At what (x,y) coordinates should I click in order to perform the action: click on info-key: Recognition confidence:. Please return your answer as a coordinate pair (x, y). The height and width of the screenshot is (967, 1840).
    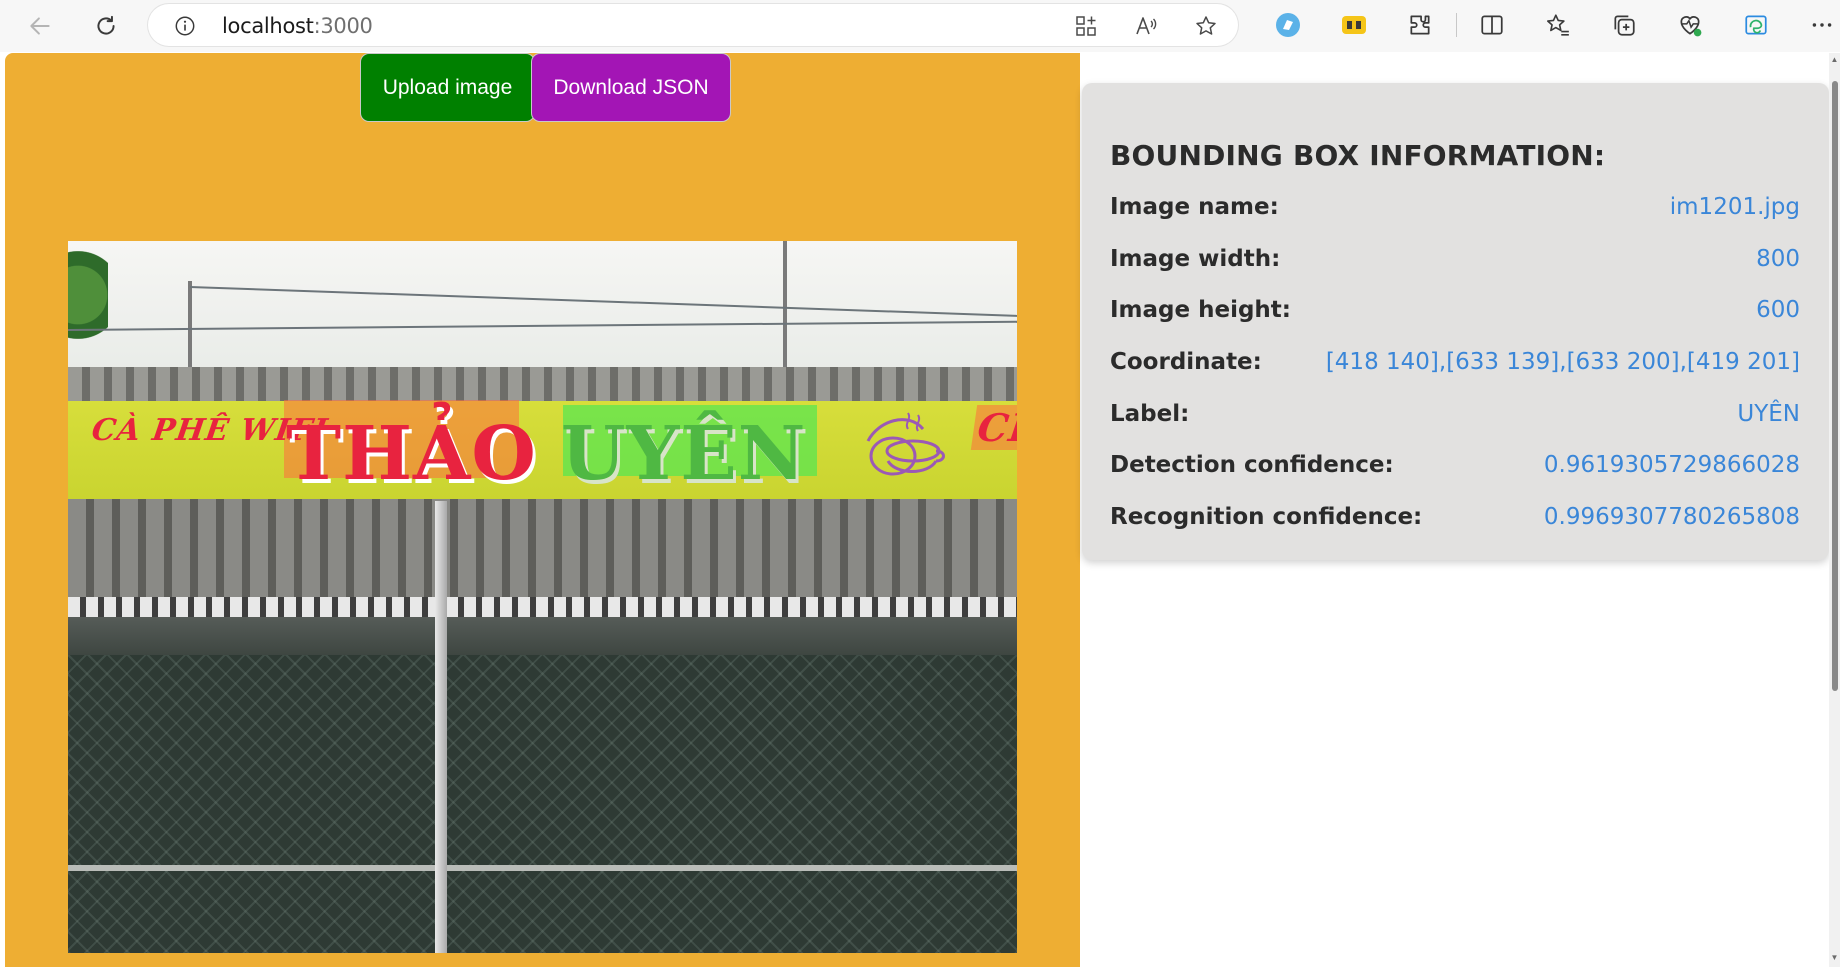
    Looking at the image, I should click on (1266, 517).